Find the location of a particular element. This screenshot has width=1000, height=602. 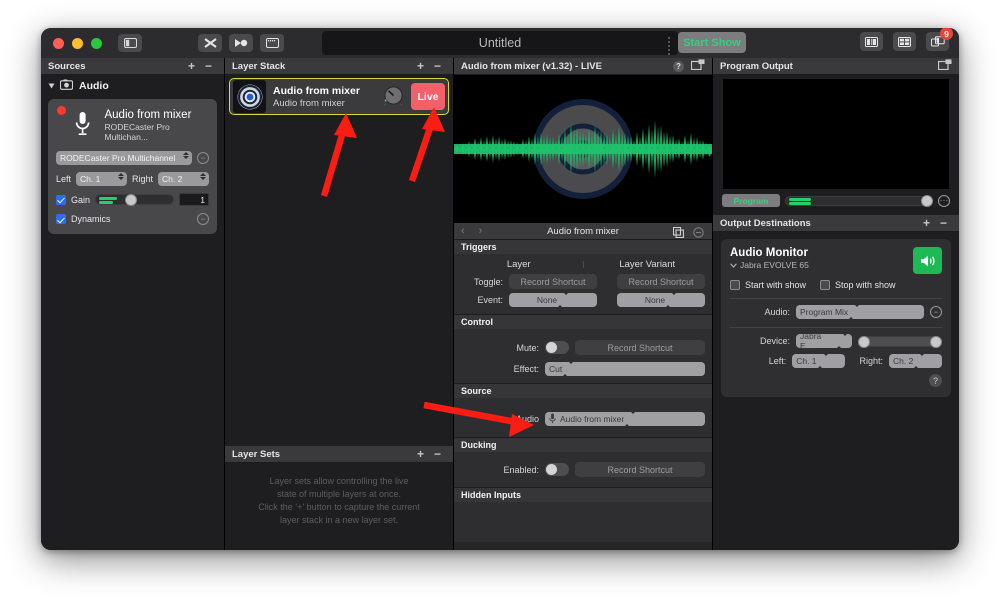

program-volume-thumb is located at coordinates (927, 201).